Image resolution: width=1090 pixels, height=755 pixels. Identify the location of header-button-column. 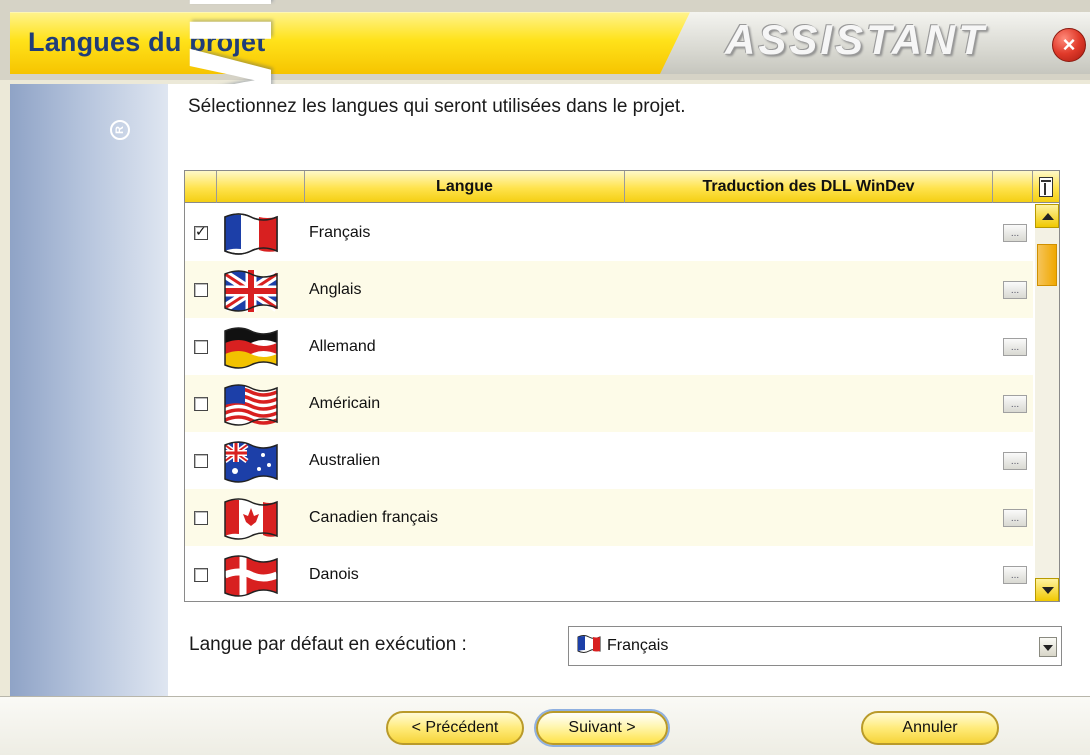
(1013, 187).